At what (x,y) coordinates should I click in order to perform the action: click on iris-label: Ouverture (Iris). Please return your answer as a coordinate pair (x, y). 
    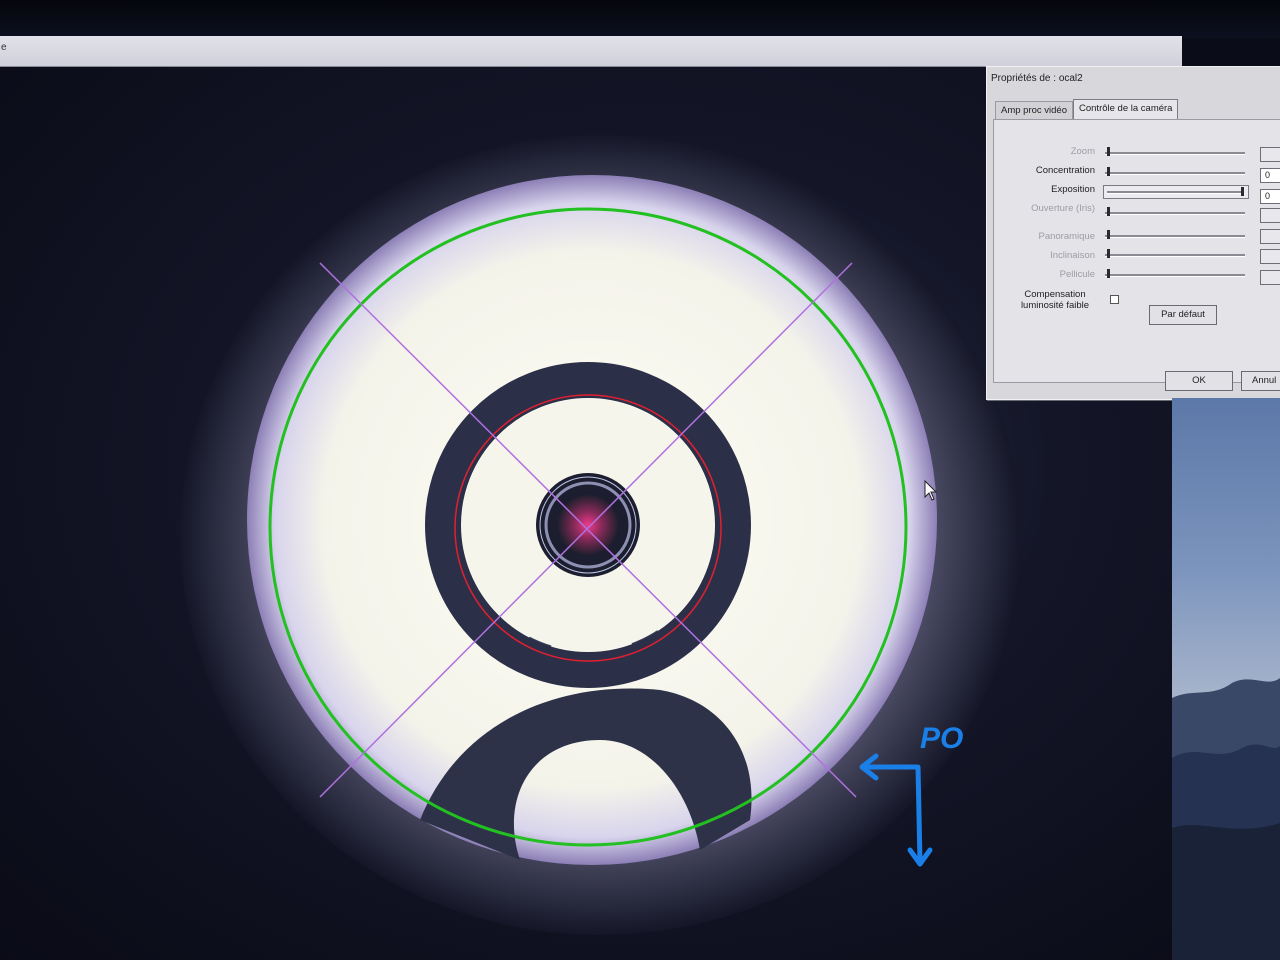
    Looking at the image, I should click on (1063, 208).